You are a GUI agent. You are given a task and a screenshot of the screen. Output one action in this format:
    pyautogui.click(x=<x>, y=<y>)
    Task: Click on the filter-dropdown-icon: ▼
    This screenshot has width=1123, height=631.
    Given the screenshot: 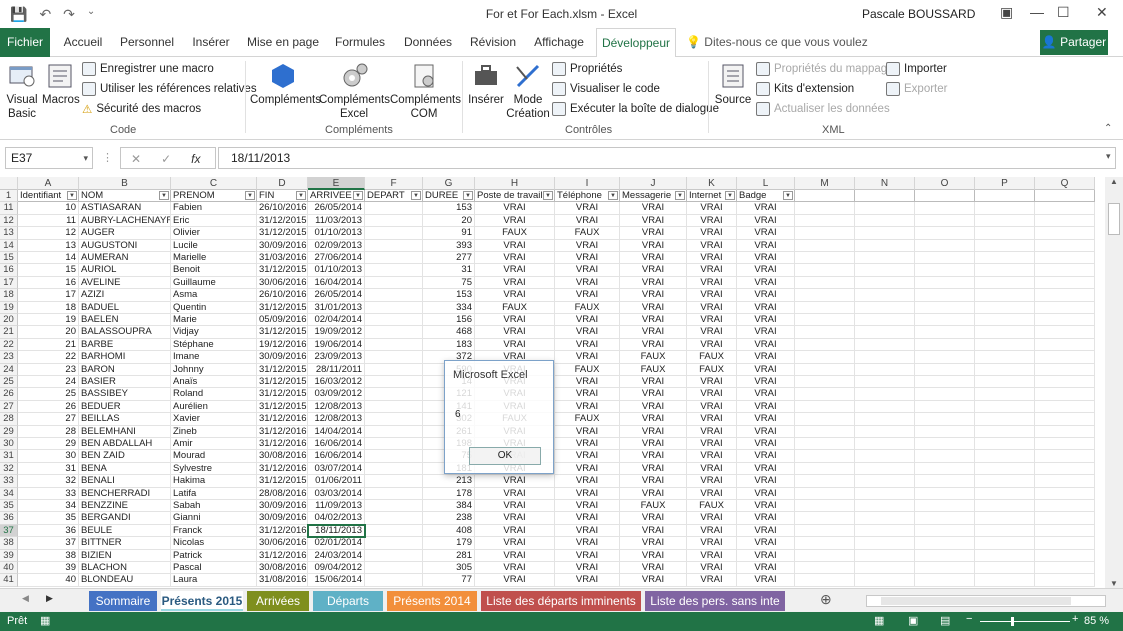 What is the action you would take?
    pyautogui.click(x=730, y=195)
    